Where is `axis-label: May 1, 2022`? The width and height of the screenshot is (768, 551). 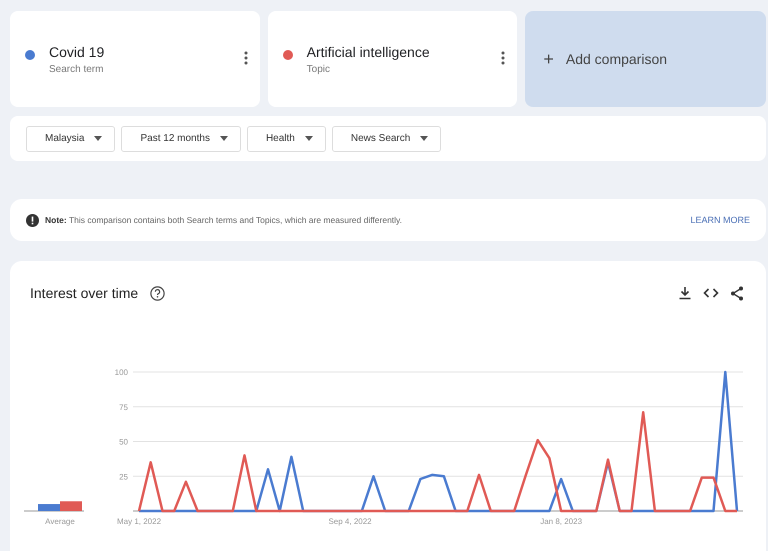
axis-label: May 1, 2022 is located at coordinates (139, 521).